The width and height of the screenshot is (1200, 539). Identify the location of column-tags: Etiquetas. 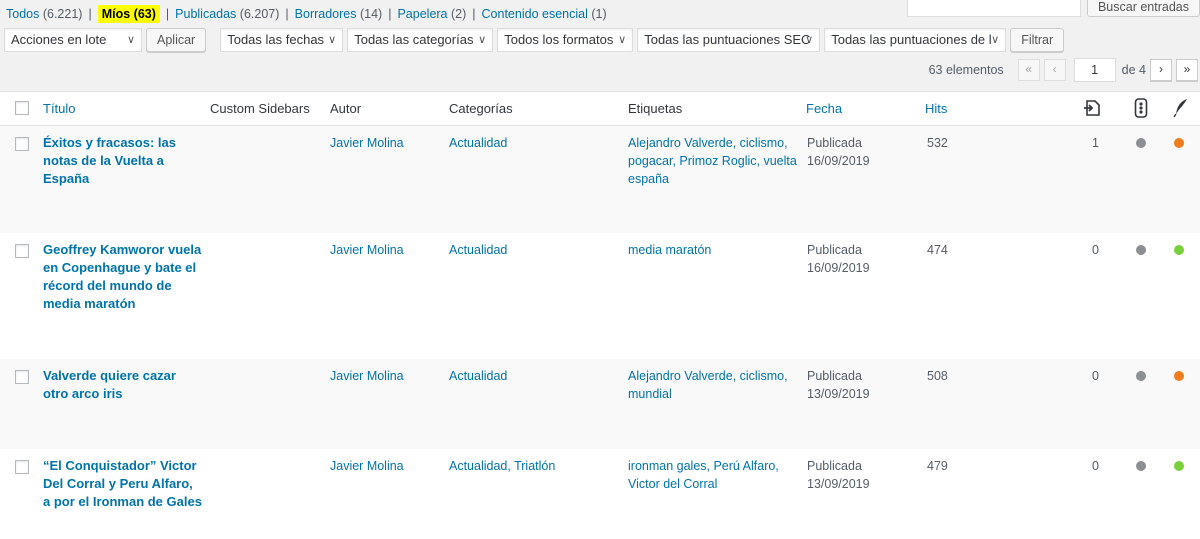
(655, 108).